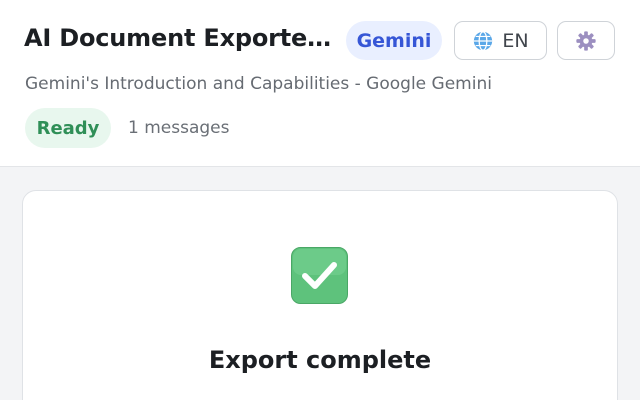 Image resolution: width=640 pixels, height=400 pixels. I want to click on gear-icon, so click(586, 40).